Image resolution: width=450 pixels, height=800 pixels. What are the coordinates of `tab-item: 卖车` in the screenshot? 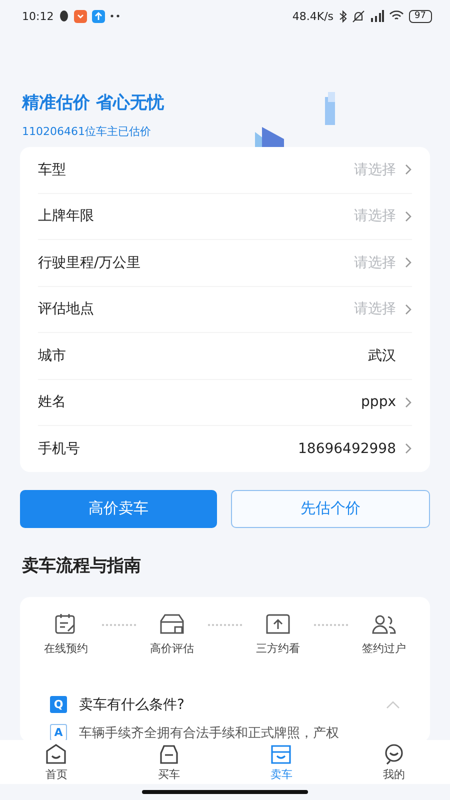 It's located at (281, 762).